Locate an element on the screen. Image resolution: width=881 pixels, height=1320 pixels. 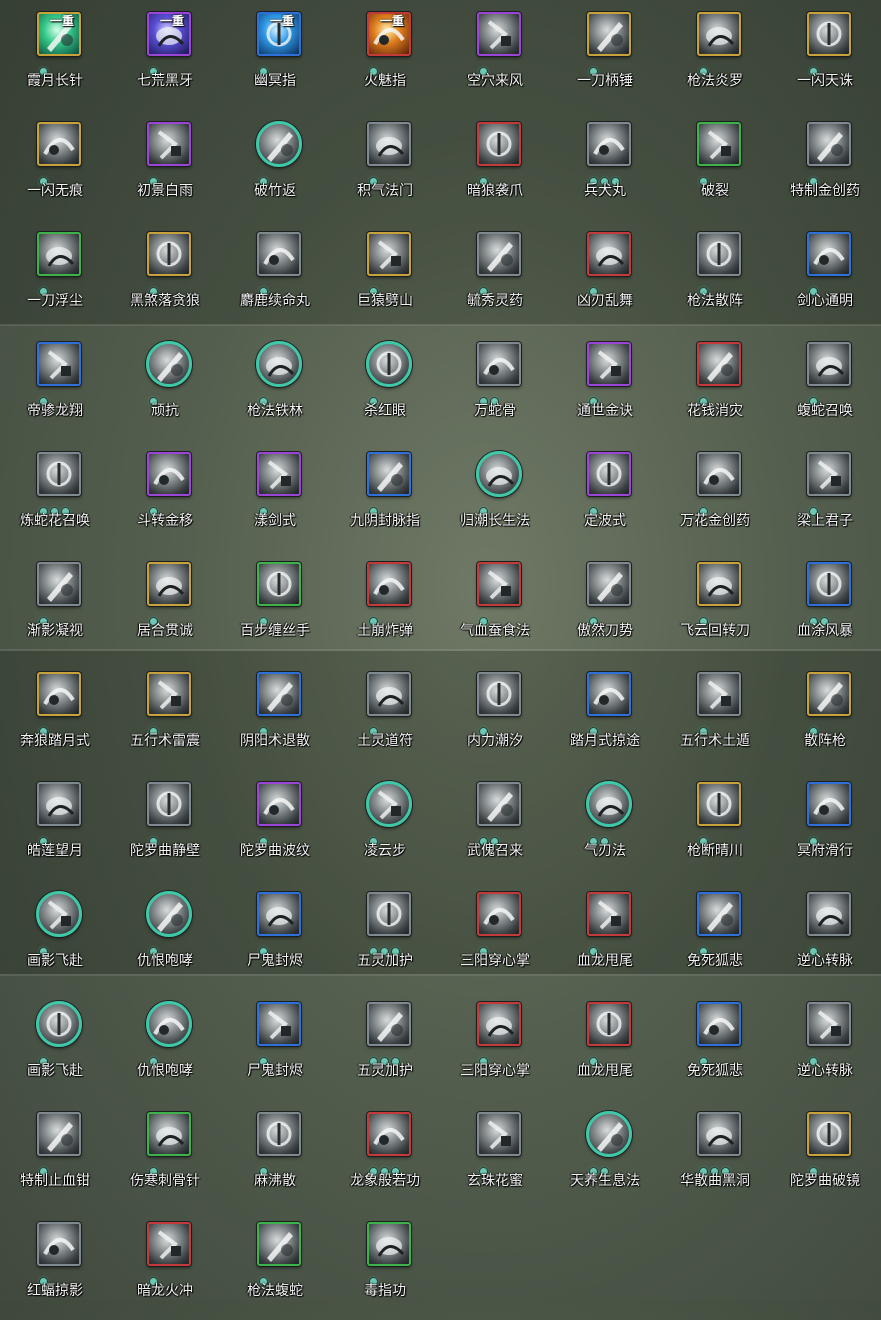
skill-slot: 散阵枪 is located at coordinates (825, 715).